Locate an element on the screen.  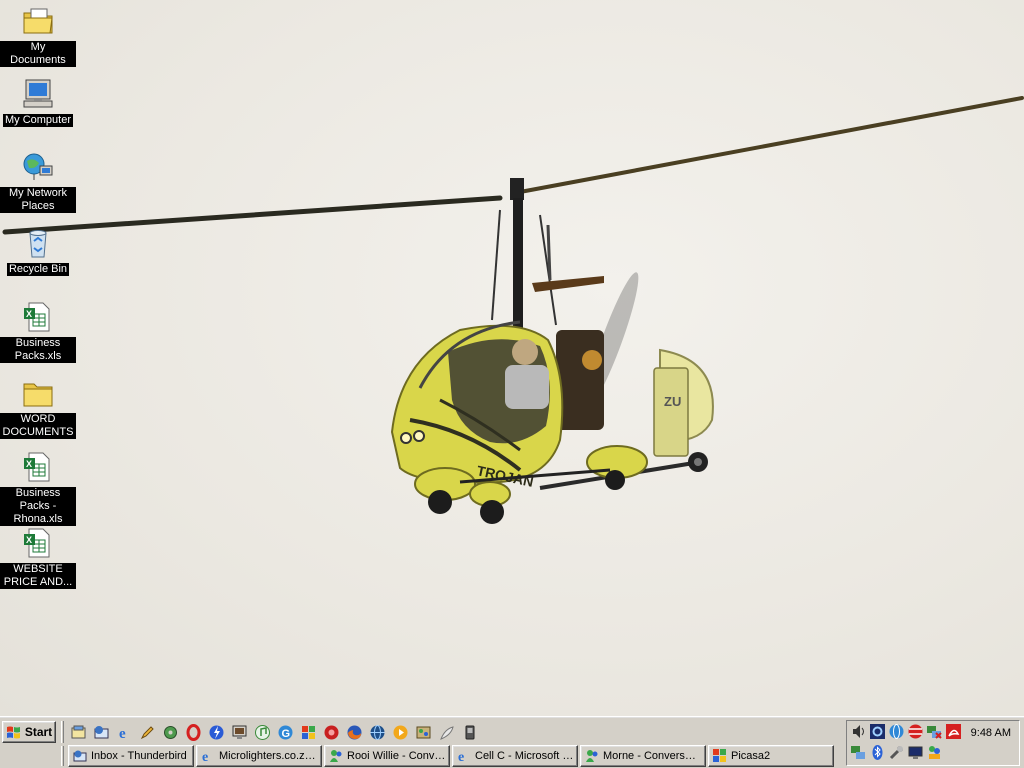
desktop-icon-recycle-bin: Recycle Bin is located at coordinates (38, 251).